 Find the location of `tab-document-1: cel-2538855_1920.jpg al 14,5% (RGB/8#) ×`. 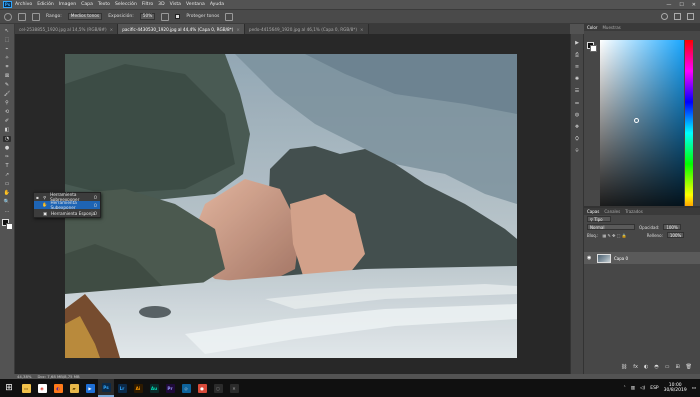

tab-document-1: cel-2538855_1920.jpg al 14,5% (RGB/8#) × is located at coordinates (67, 29).